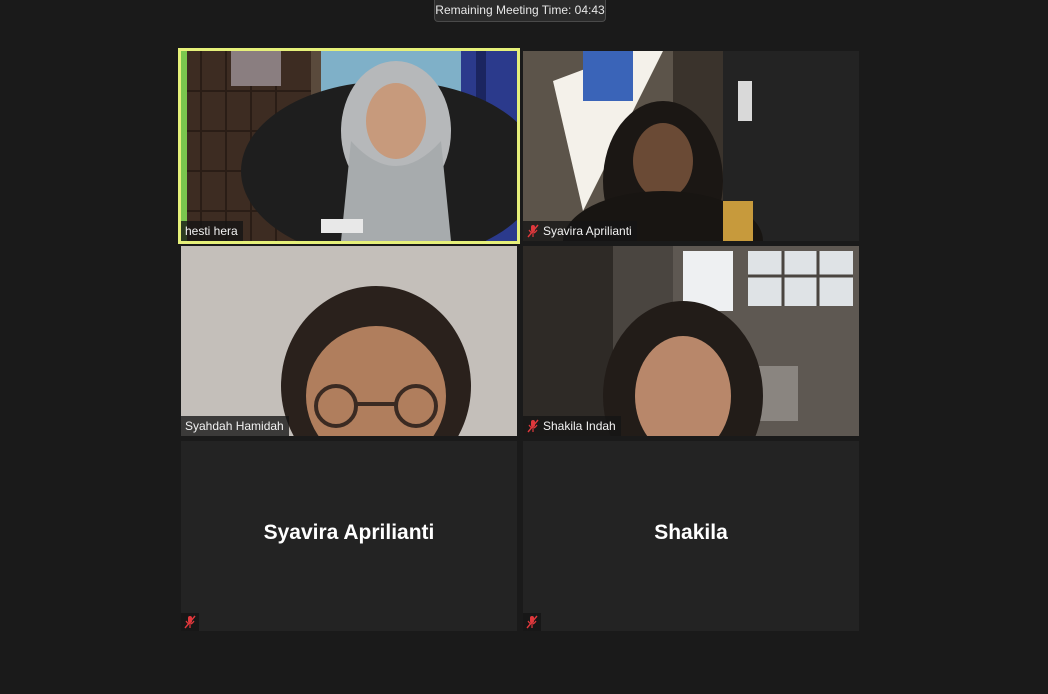 The height and width of the screenshot is (694, 1048). I want to click on video-tile-syavira-aprilianti-off: Syavira Aprilianti, so click(349, 536).